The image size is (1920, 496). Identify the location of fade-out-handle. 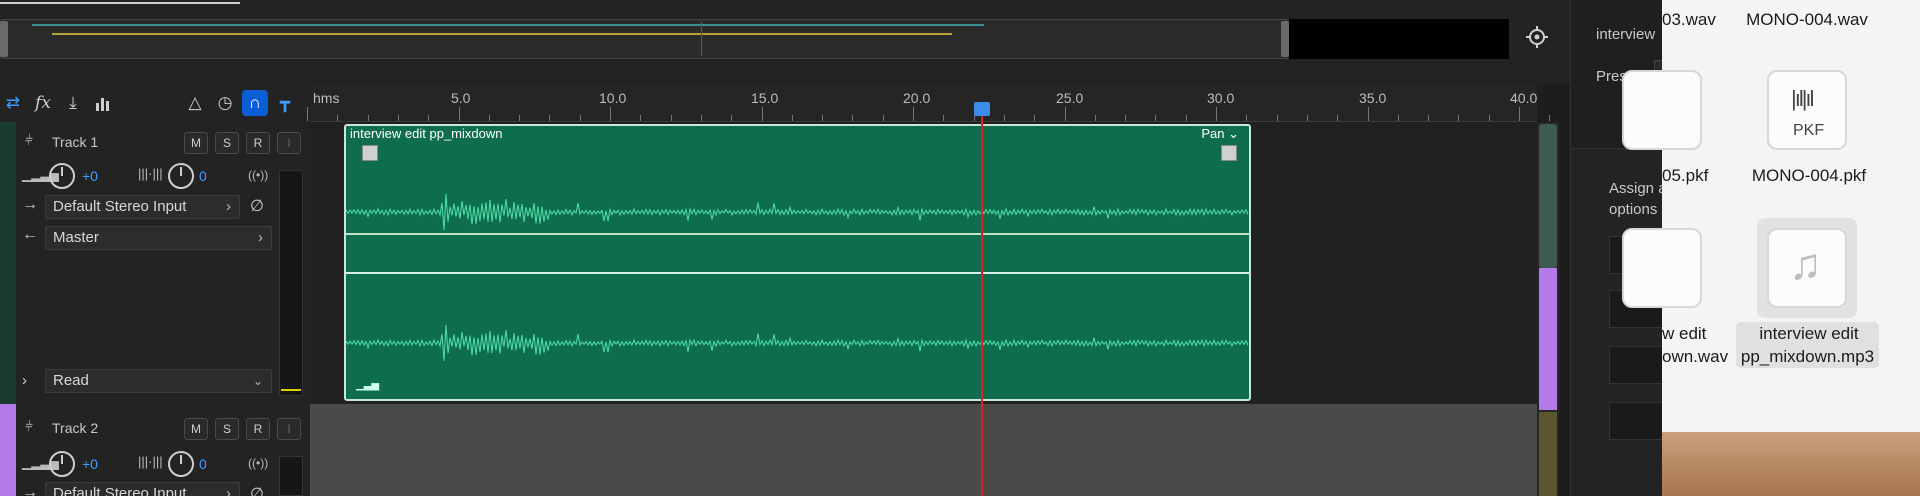
(1229, 153).